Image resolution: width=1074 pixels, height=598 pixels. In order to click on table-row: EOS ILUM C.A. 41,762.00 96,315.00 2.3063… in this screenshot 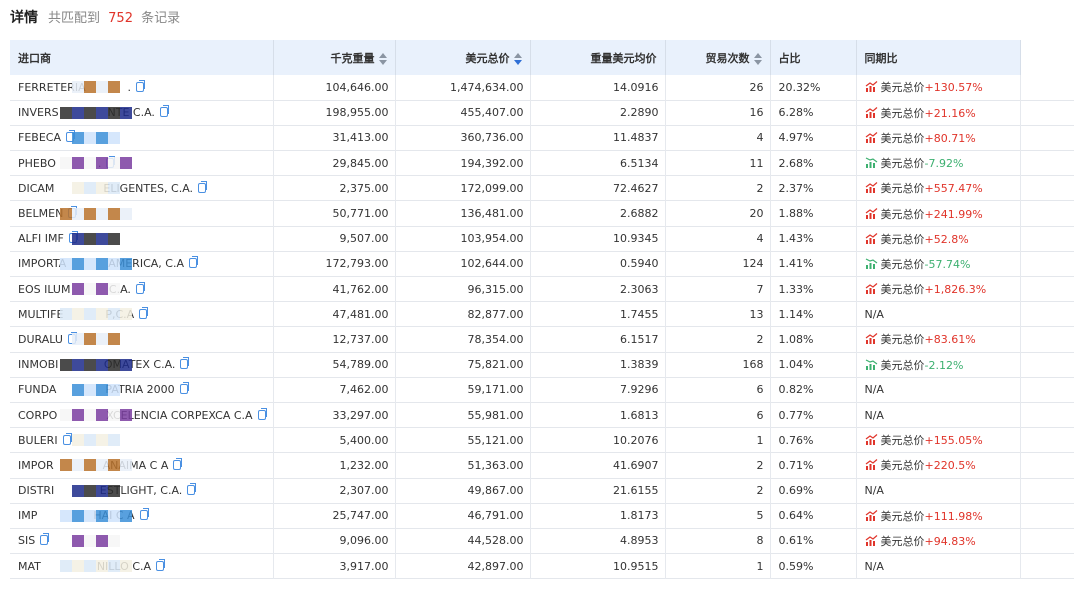, I will do `click(542, 289)`.